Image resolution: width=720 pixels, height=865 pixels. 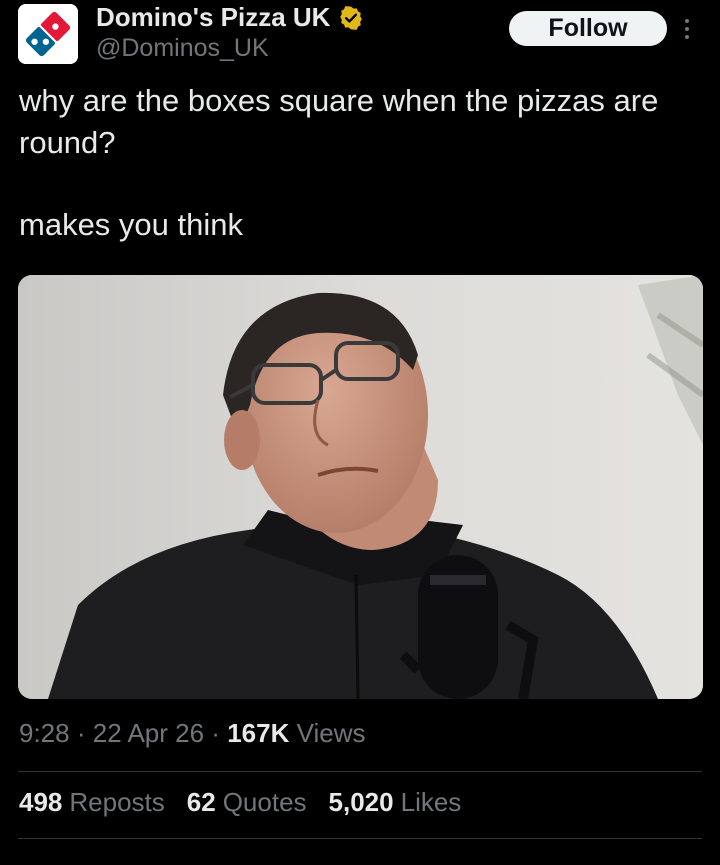 I want to click on dominos-logo-icon, so click(x=48, y=34).